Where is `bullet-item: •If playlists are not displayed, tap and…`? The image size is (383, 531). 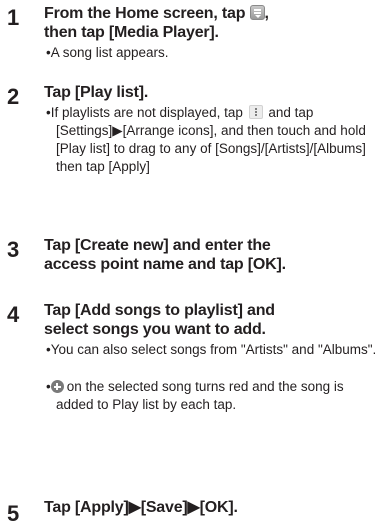
bullet-item: •If playlists are not displayed, tap and… is located at coordinates (206, 139).